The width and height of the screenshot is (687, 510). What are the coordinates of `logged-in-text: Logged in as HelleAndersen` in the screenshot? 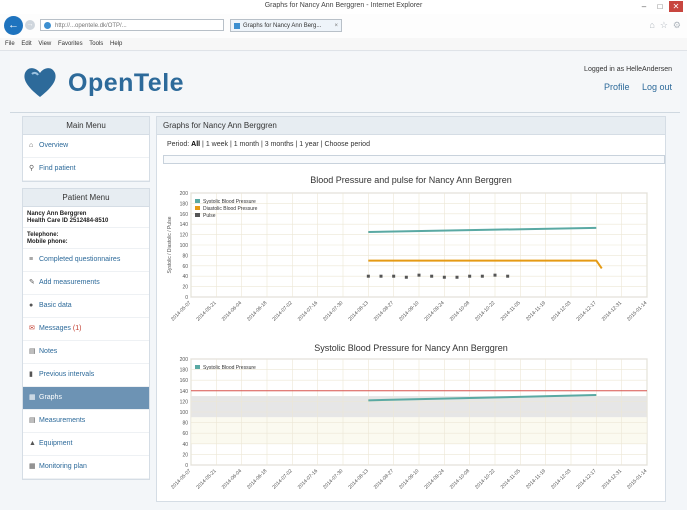 It's located at (628, 69).